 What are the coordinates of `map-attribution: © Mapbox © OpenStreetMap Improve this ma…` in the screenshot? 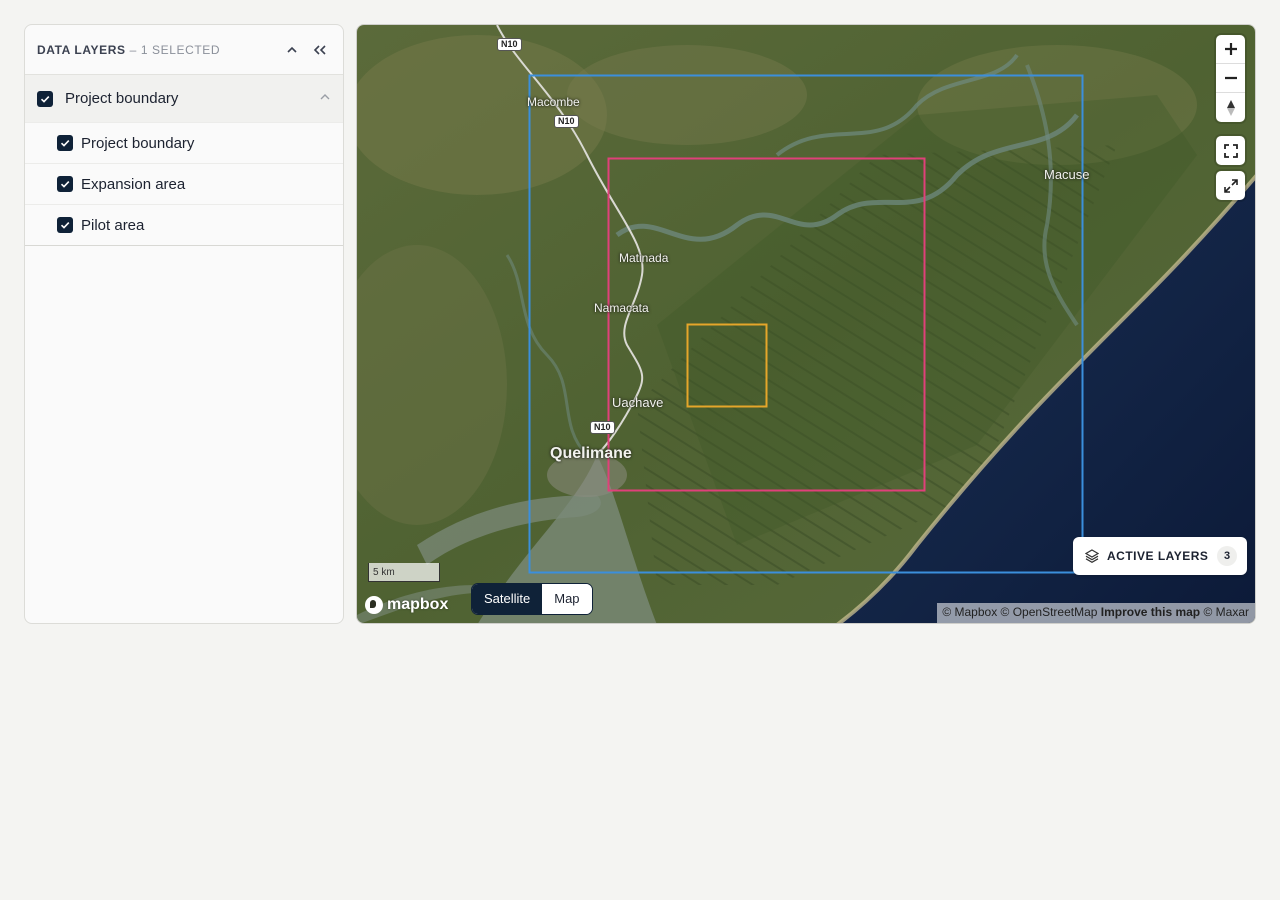 It's located at (1096, 613).